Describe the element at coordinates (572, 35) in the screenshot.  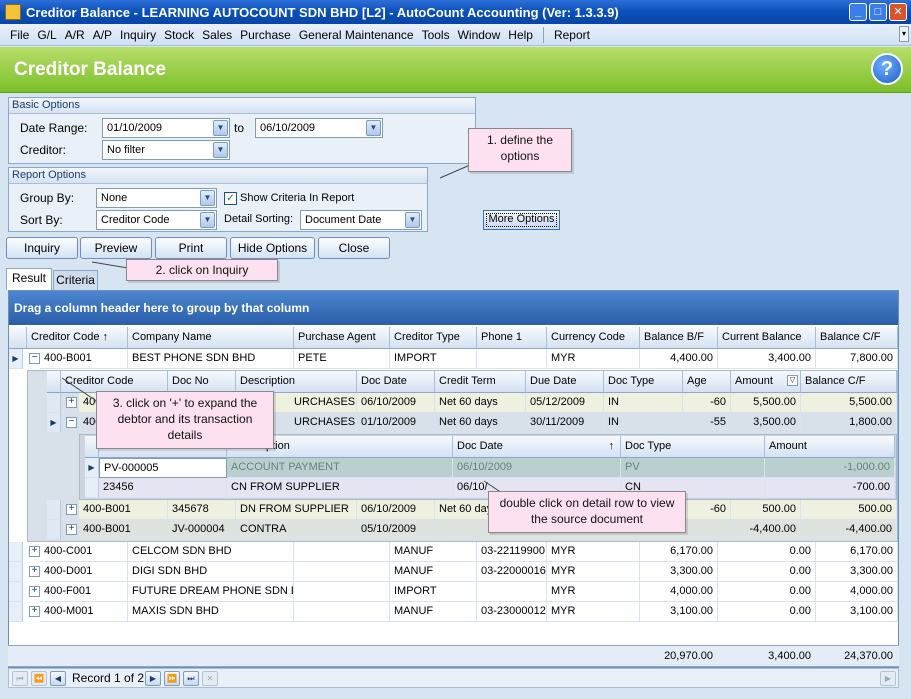
I see `menu-report: Report` at that location.